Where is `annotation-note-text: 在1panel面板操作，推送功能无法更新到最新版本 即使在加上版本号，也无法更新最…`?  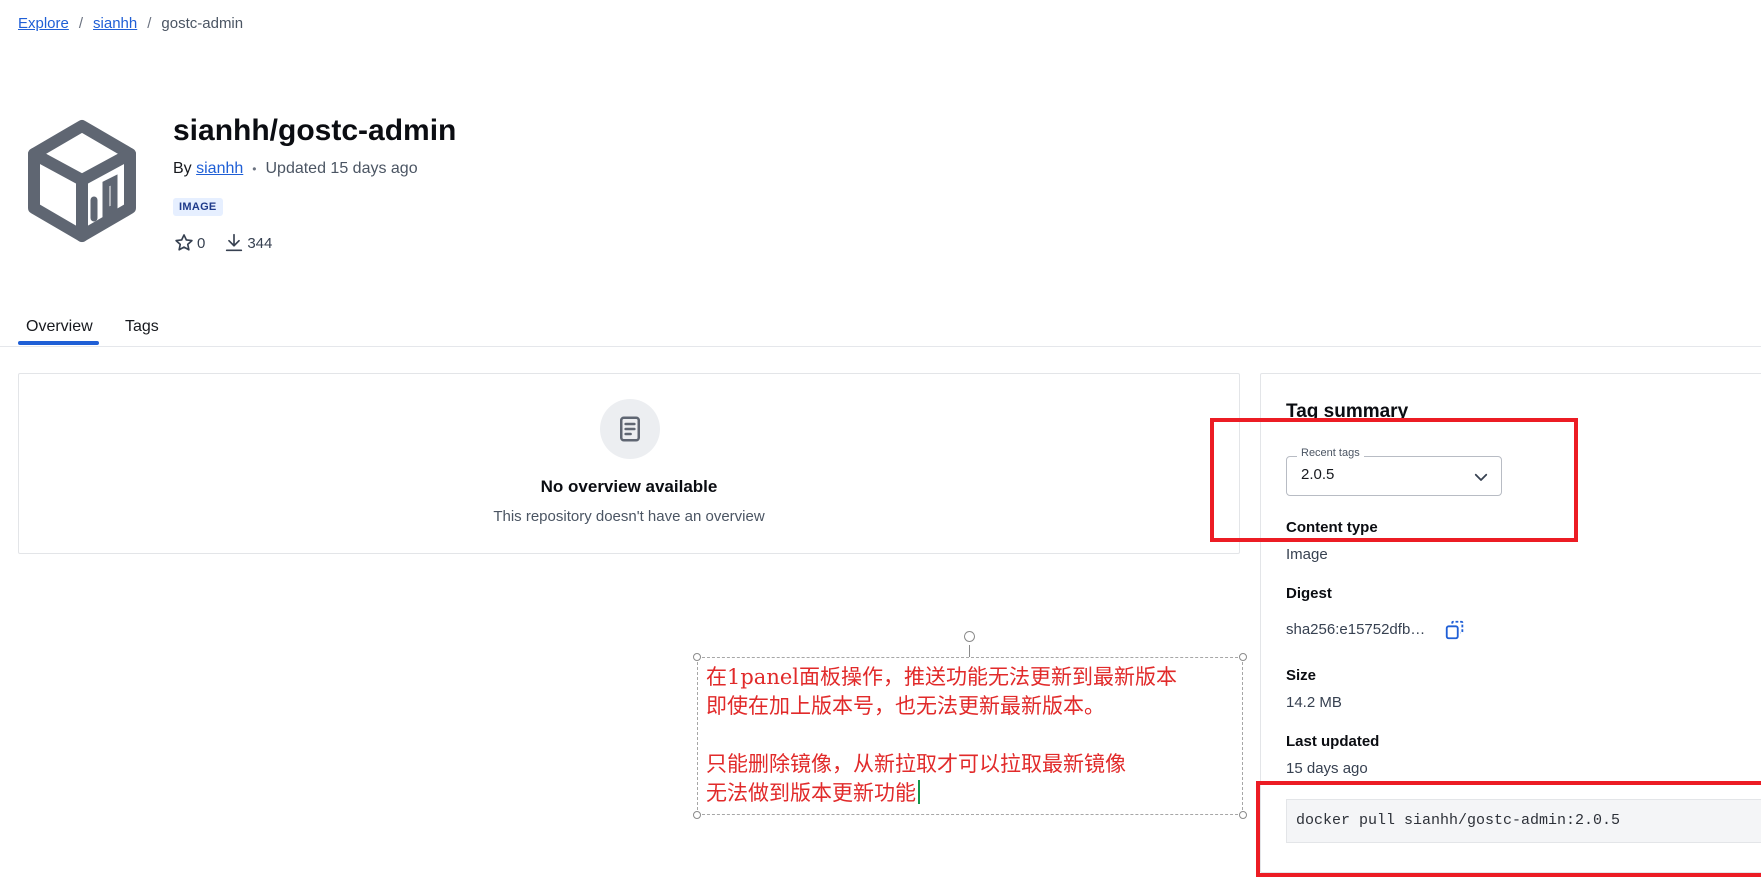
annotation-note-text: 在1panel面板操作，推送功能无法更新到最新版本 即使在加上版本号，也无法更新最… is located at coordinates (976, 735).